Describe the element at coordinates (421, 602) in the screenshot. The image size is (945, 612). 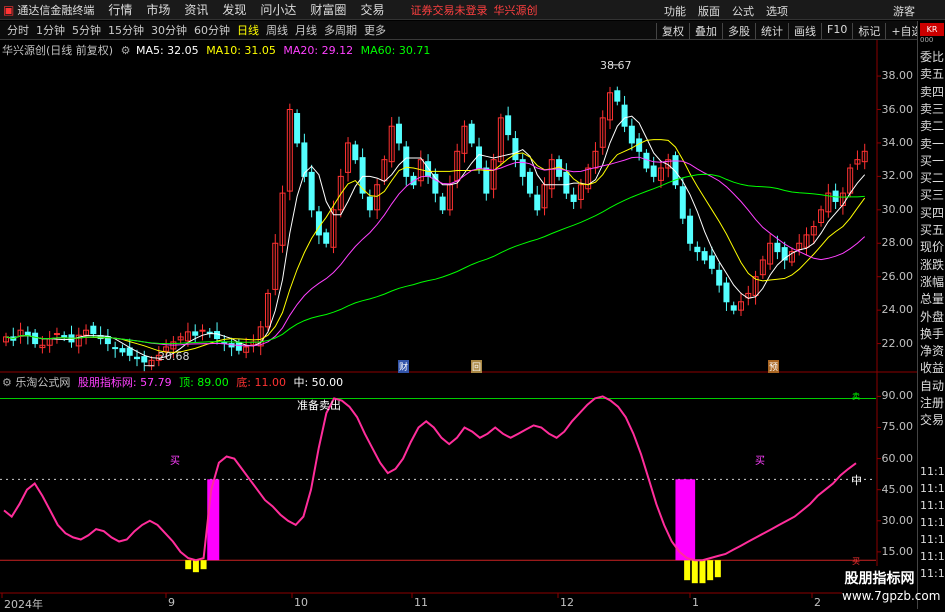
I see `time-tick-label: 11` at that location.